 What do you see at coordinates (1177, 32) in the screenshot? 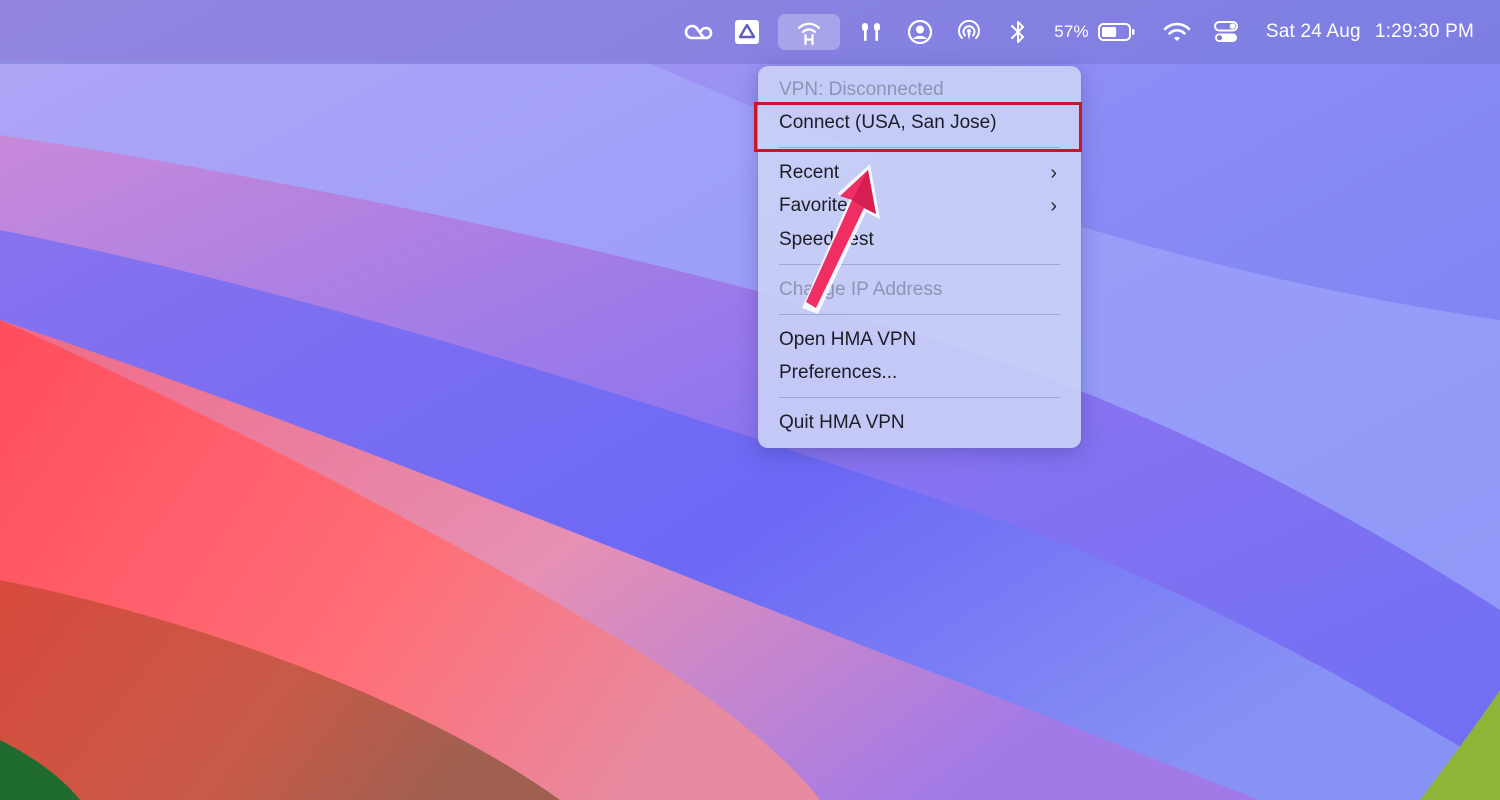
I see `wifi-icon` at bounding box center [1177, 32].